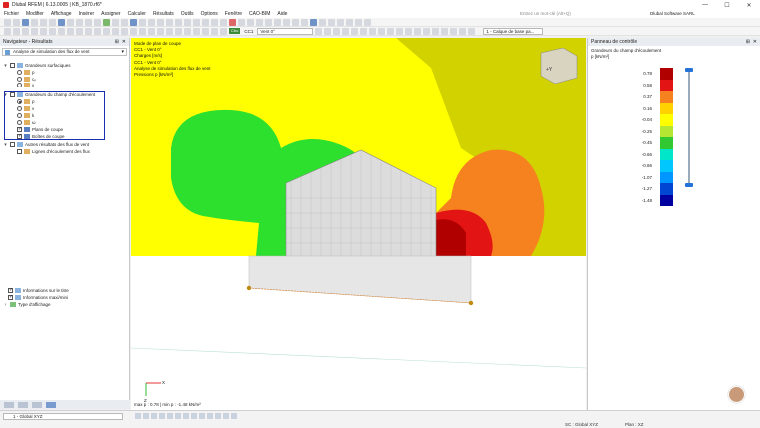 Image resolution: width=760 pixels, height=428 pixels. Describe the element at coordinates (110, 14) in the screenshot. I see `menu-assign: Assigner` at that location.